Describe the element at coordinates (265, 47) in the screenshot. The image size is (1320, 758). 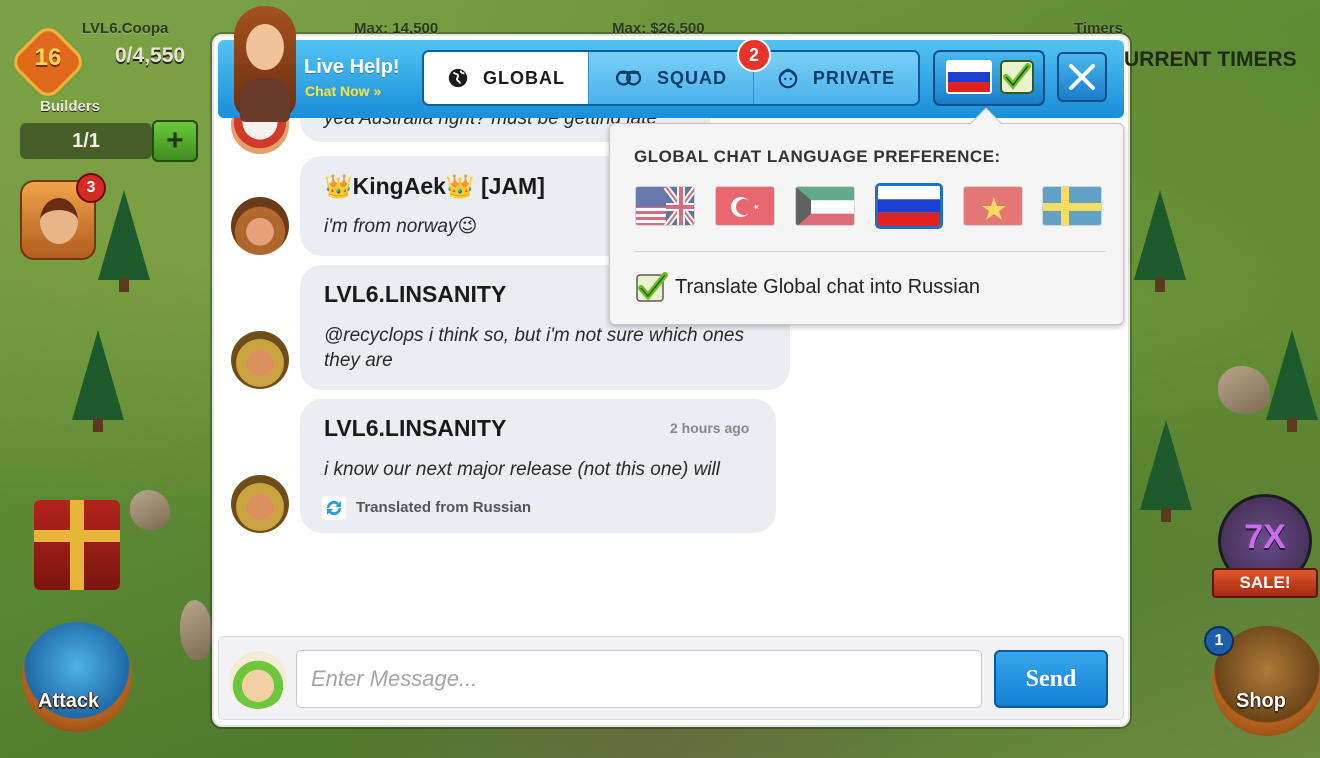
I see `avatar-face` at that location.